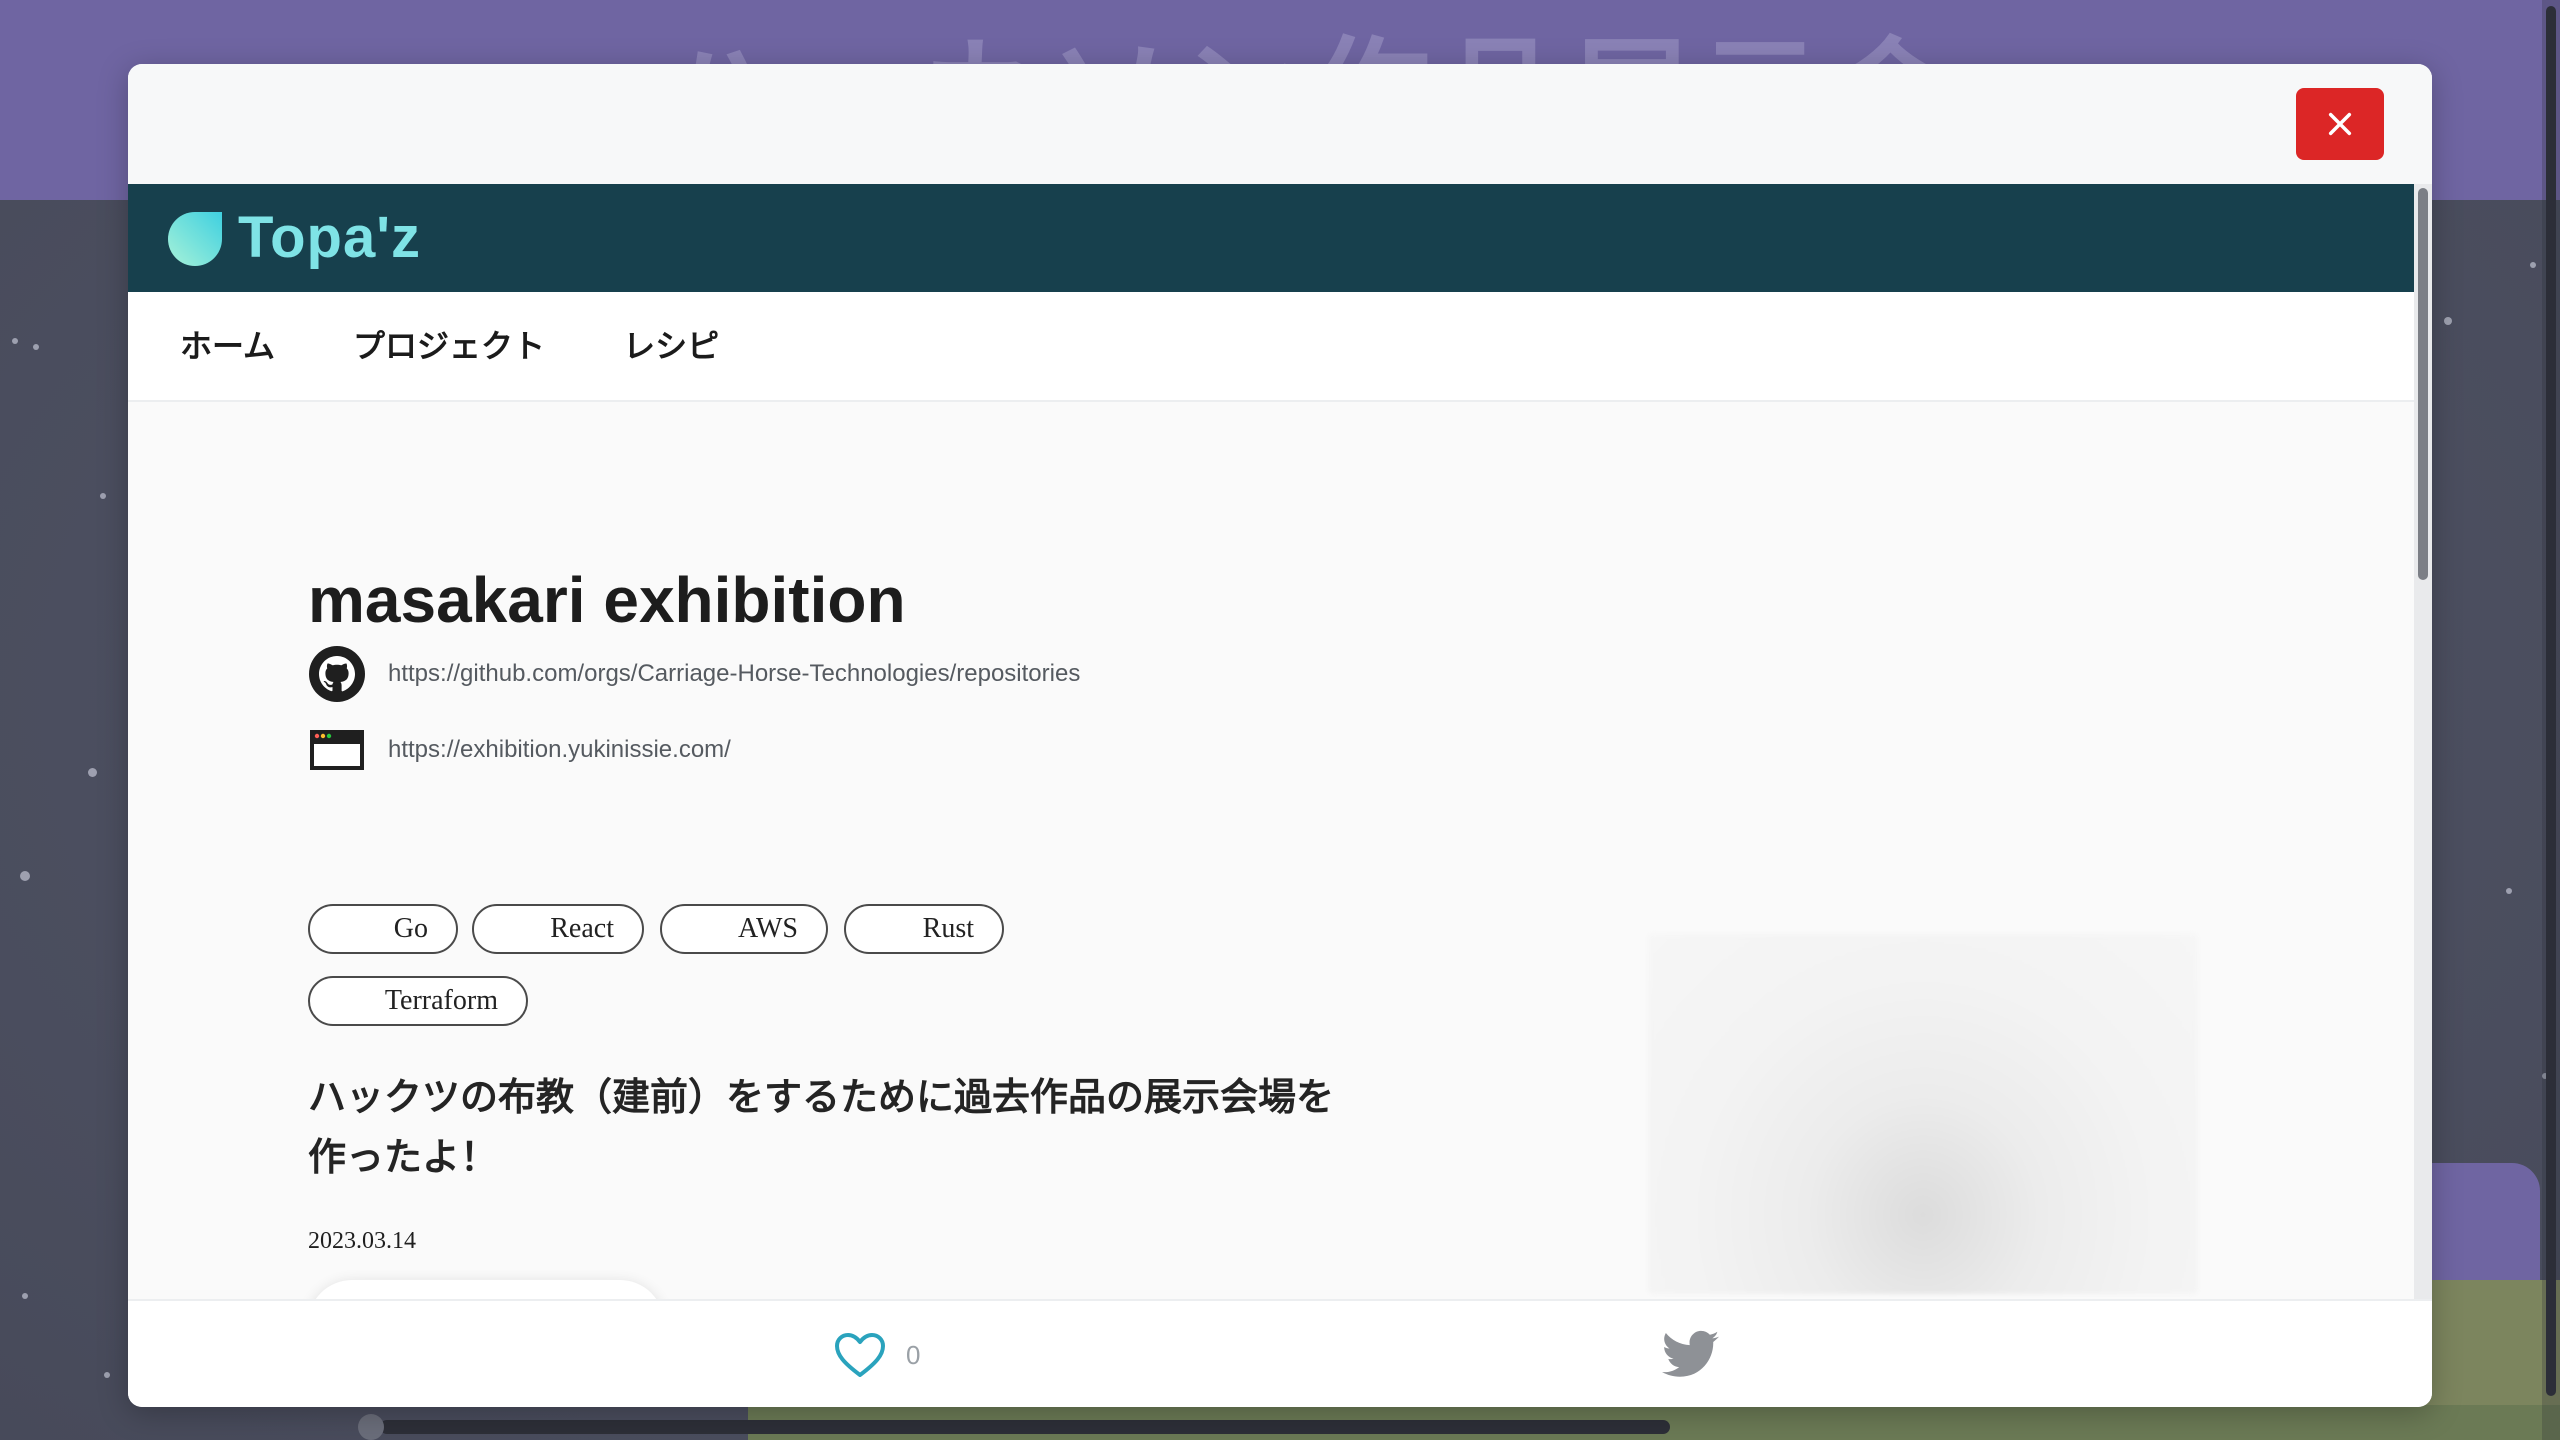 The image size is (2560, 1440). Describe the element at coordinates (227, 346) in the screenshot. I see `nav-item-home: ホーム` at that location.